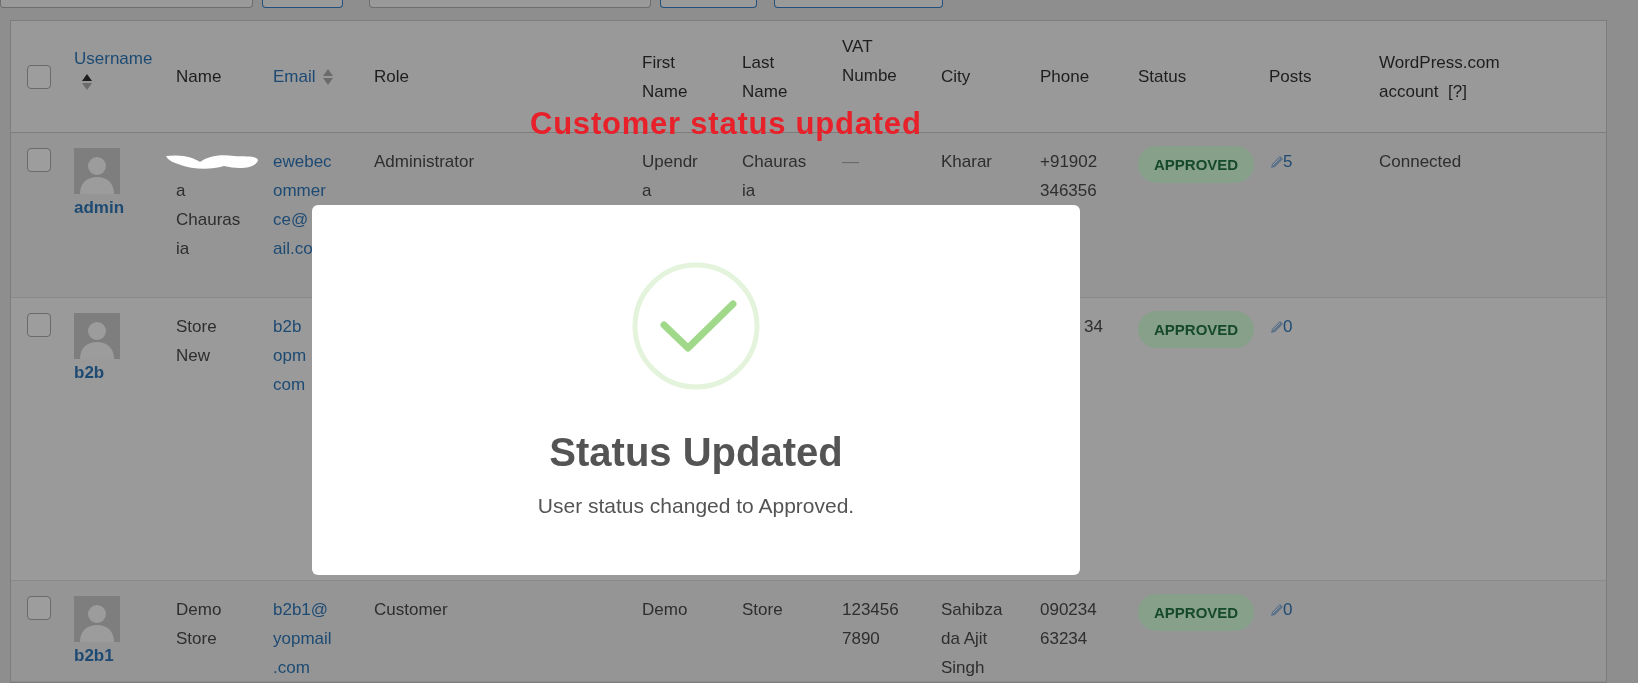 The width and height of the screenshot is (1638, 683). I want to click on column-header: VAT Numbe, so click(870, 61).